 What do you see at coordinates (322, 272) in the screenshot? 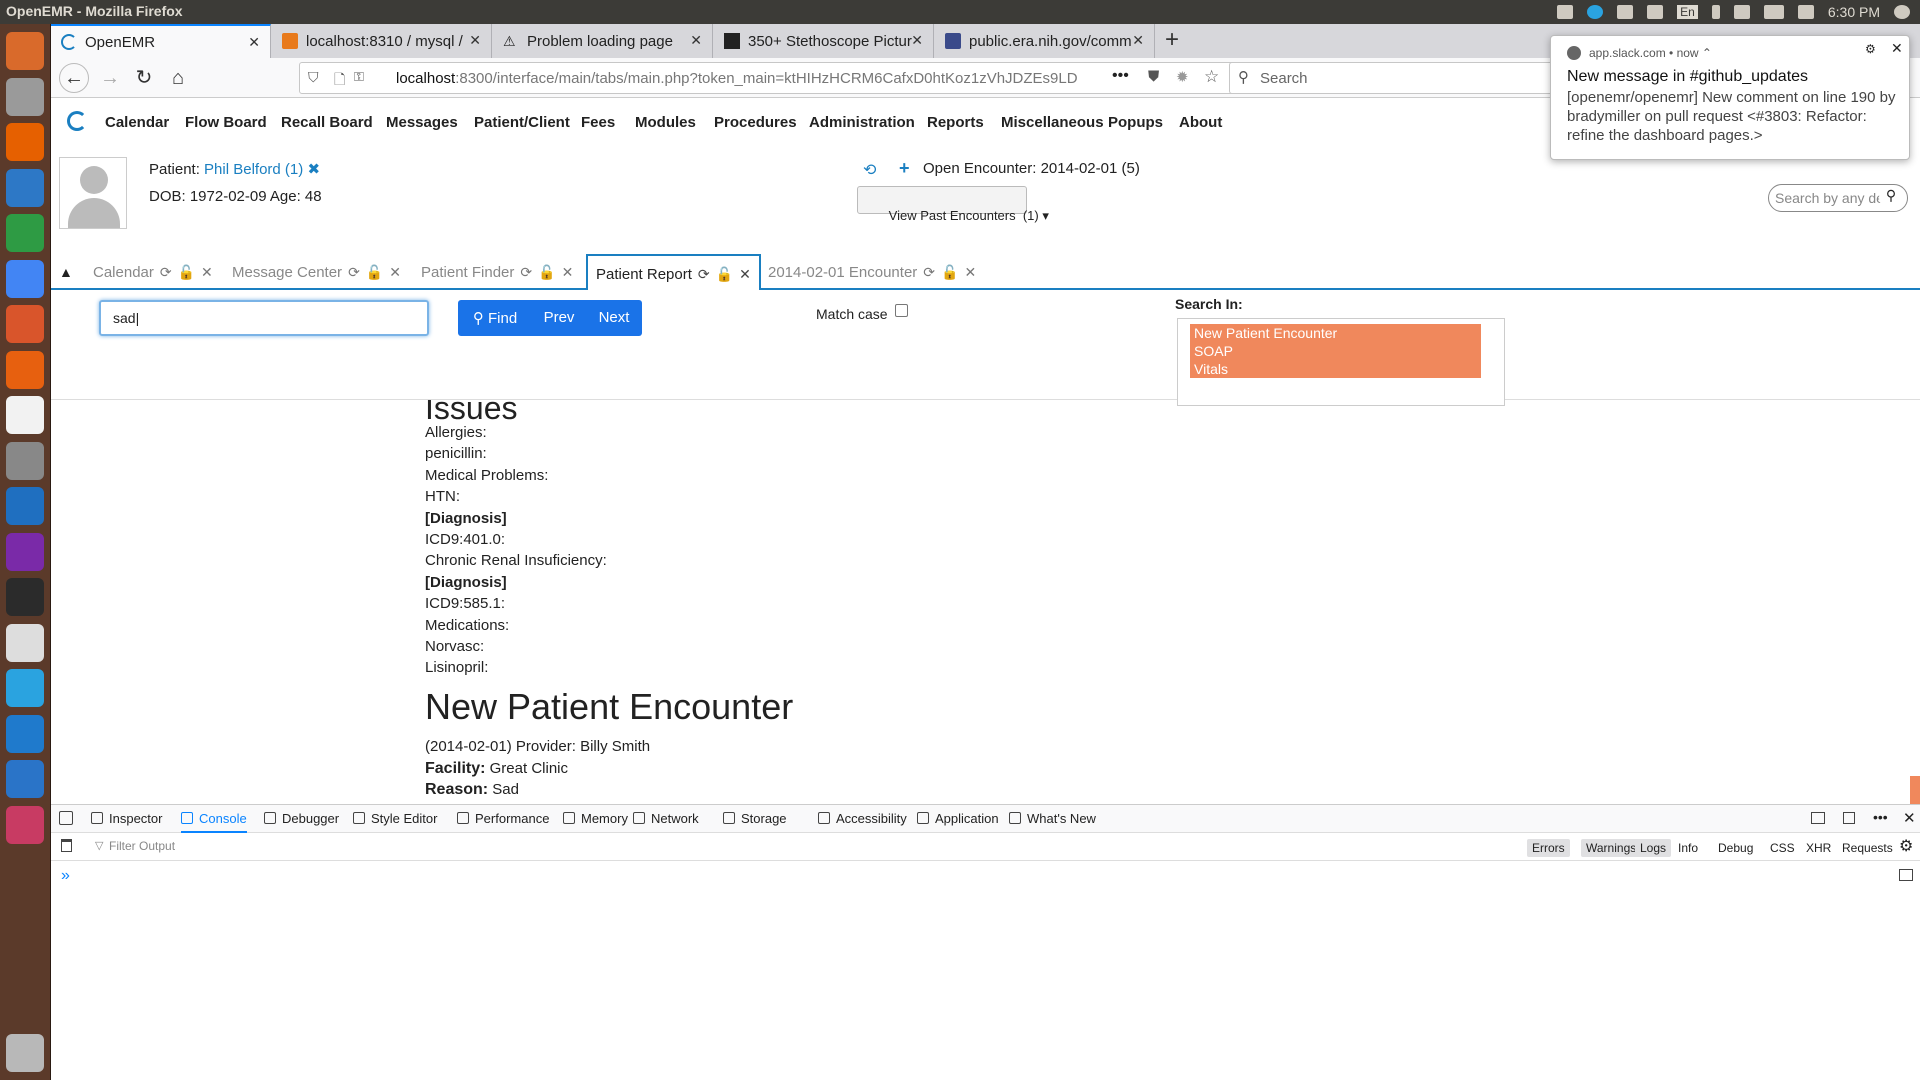
I see `app-tab-message-center: Message Center ⟳ 🔓 ✕` at bounding box center [322, 272].